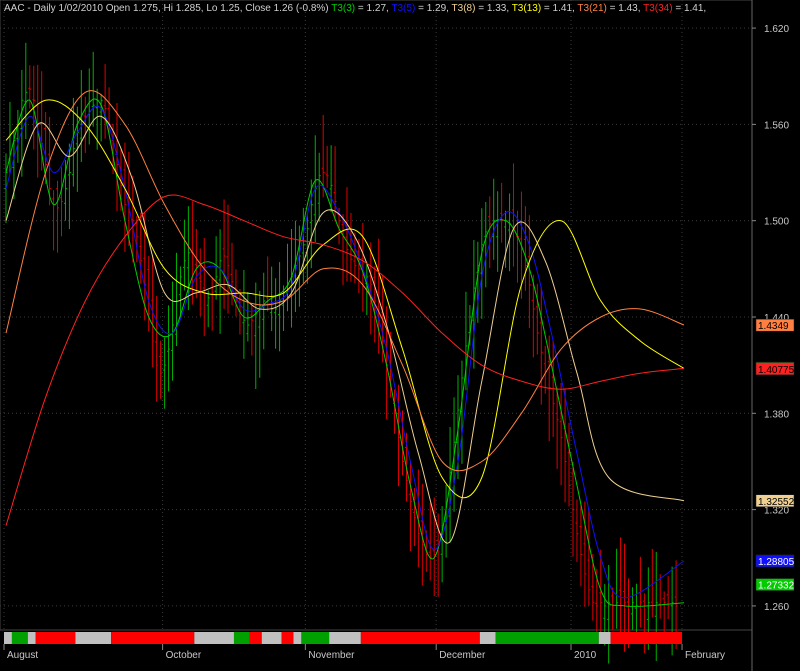 This screenshot has height=671, width=800. I want to click on title-series-value: = 1.43,, so click(625, 8).